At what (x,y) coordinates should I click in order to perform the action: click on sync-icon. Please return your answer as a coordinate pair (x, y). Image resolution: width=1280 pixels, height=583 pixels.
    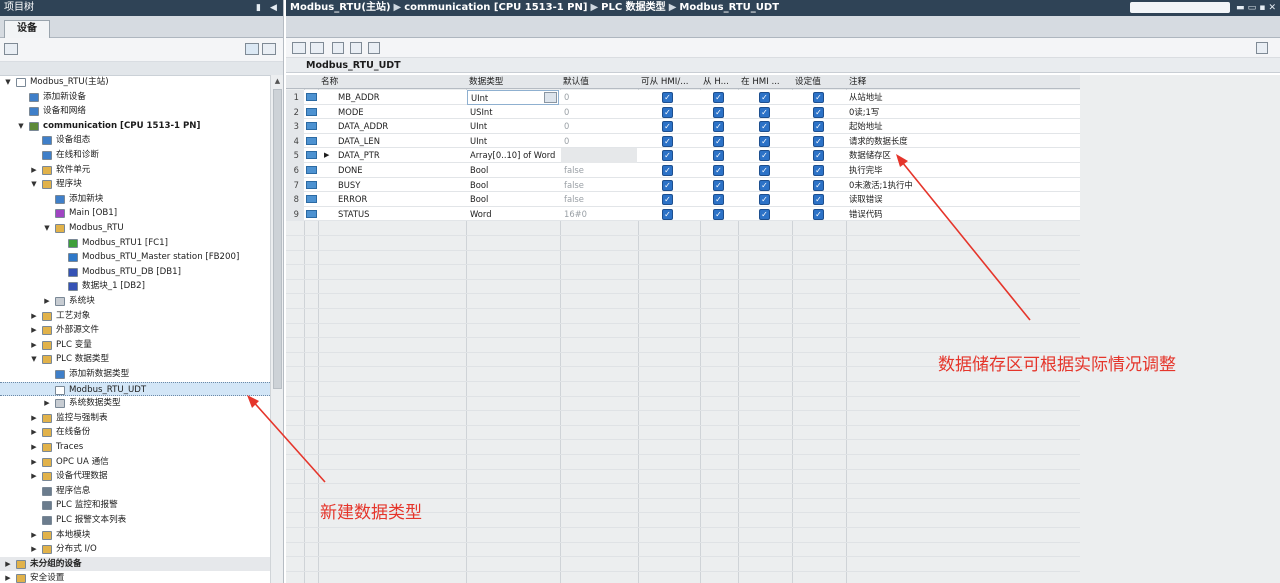
    Looking at the image, I should click on (269, 49).